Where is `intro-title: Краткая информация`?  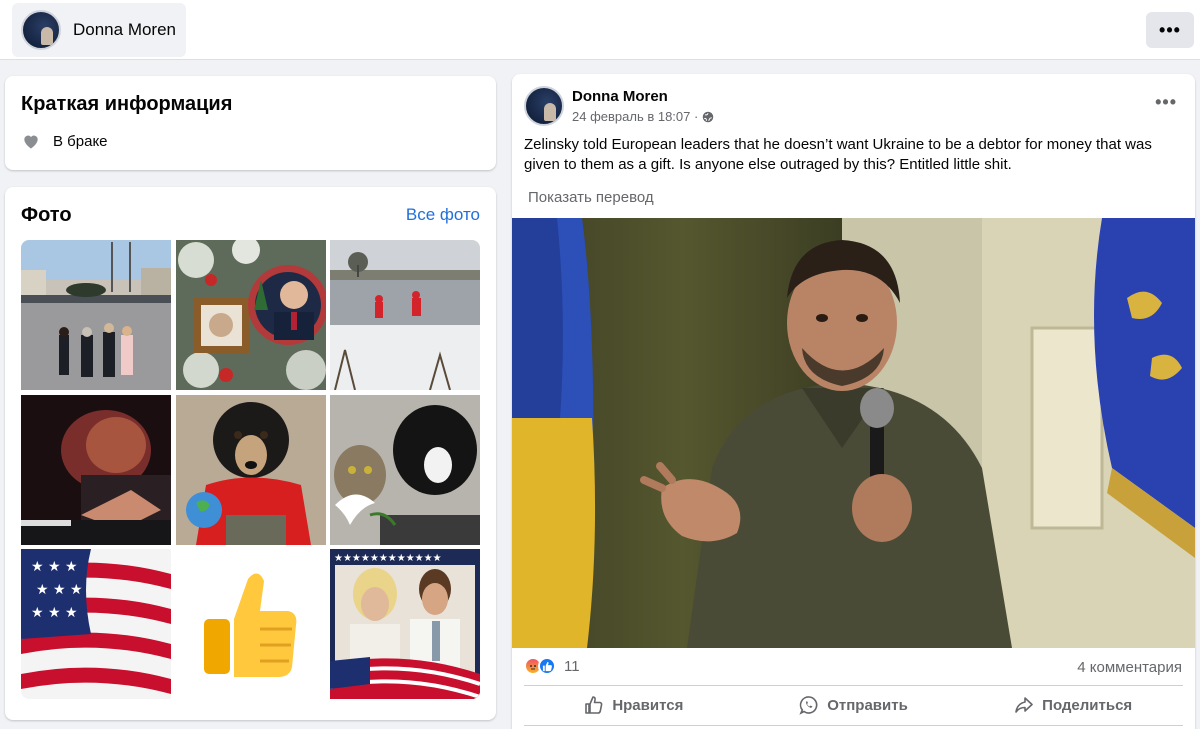 intro-title: Краткая информация is located at coordinates (127, 104).